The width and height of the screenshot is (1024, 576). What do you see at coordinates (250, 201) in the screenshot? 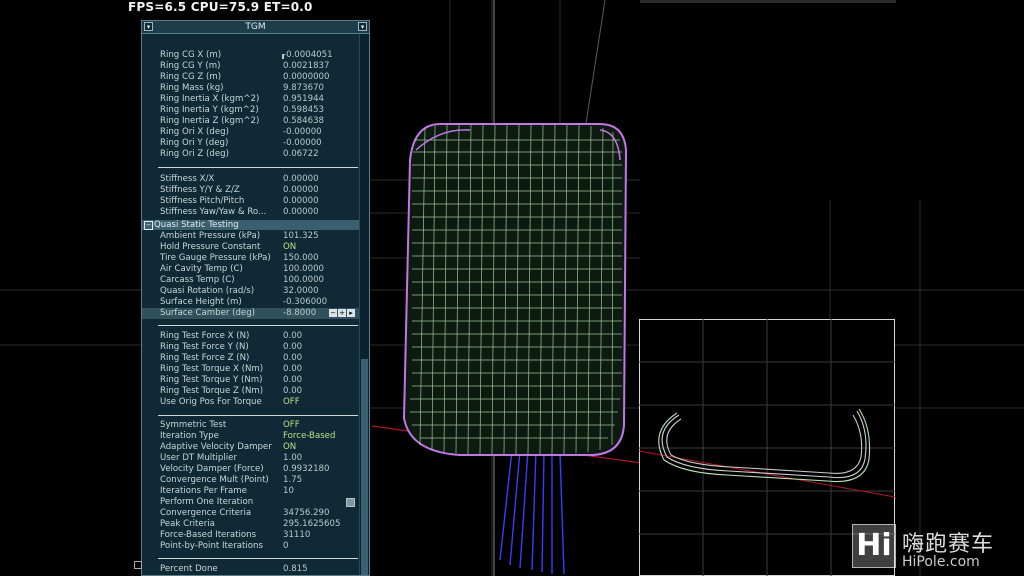
I see `property-row: Stiffness Pitch/Pitch 0.00000` at bounding box center [250, 201].